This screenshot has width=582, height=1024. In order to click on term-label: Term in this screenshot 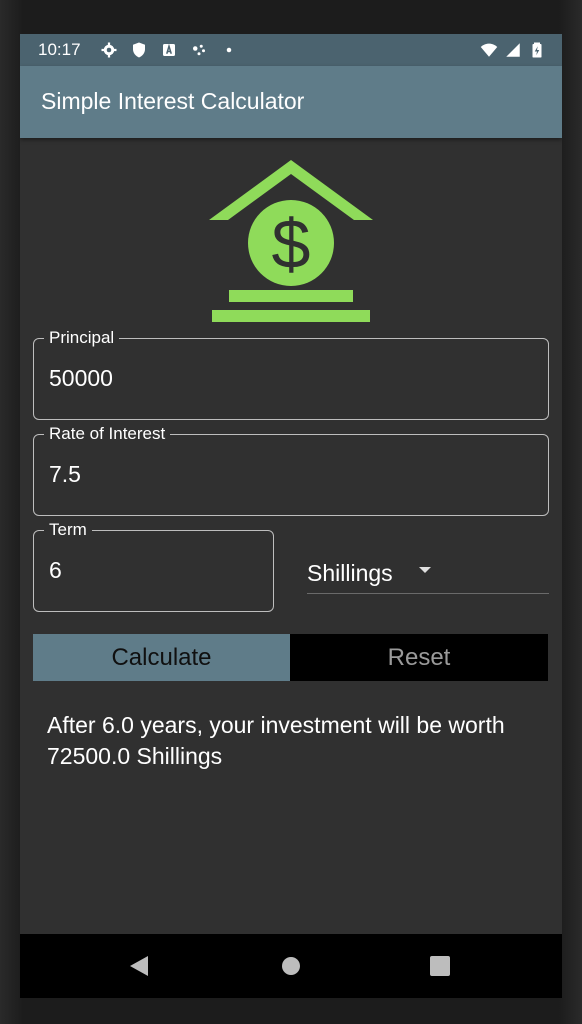, I will do `click(68, 530)`.